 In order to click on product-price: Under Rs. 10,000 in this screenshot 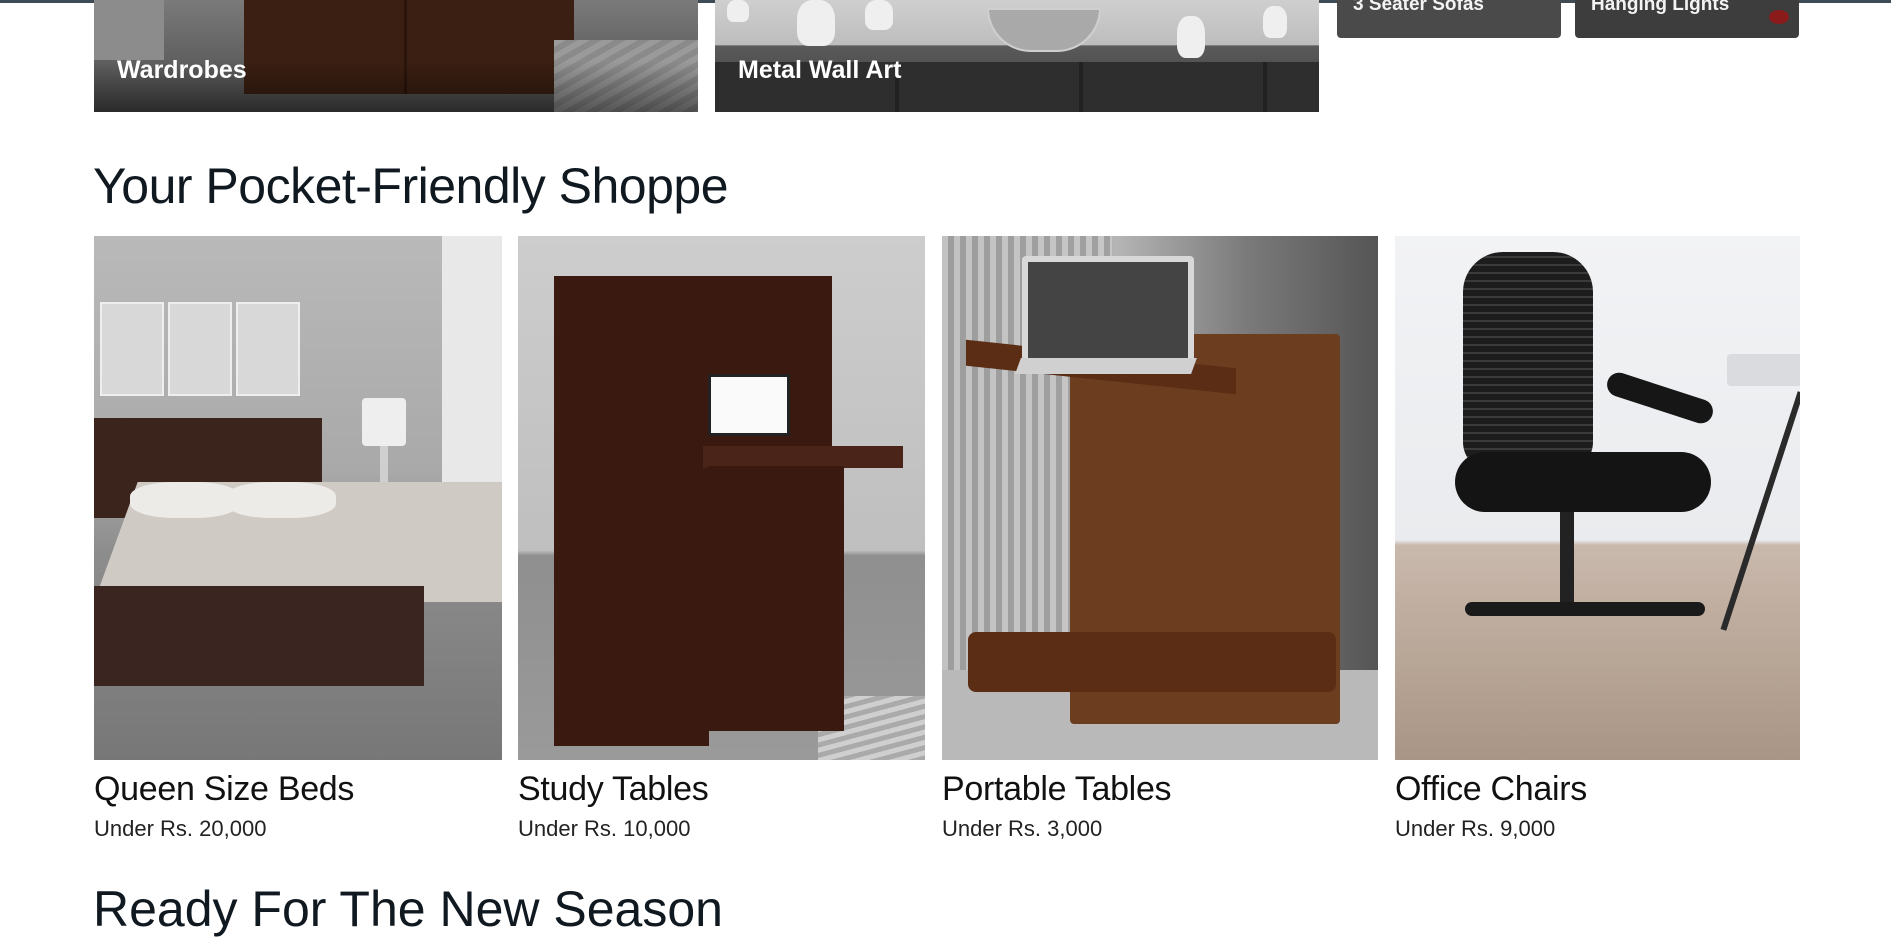, I will do `click(604, 828)`.